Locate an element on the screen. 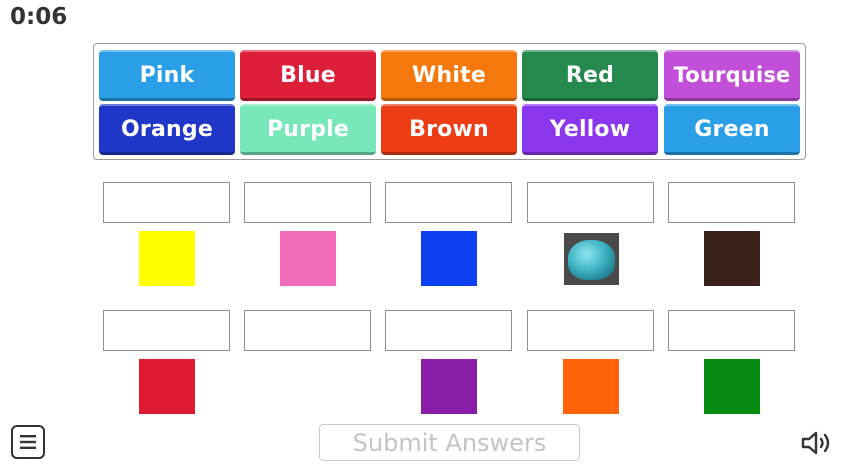 This screenshot has height=466, width=845. menu-icon is located at coordinates (28, 442).